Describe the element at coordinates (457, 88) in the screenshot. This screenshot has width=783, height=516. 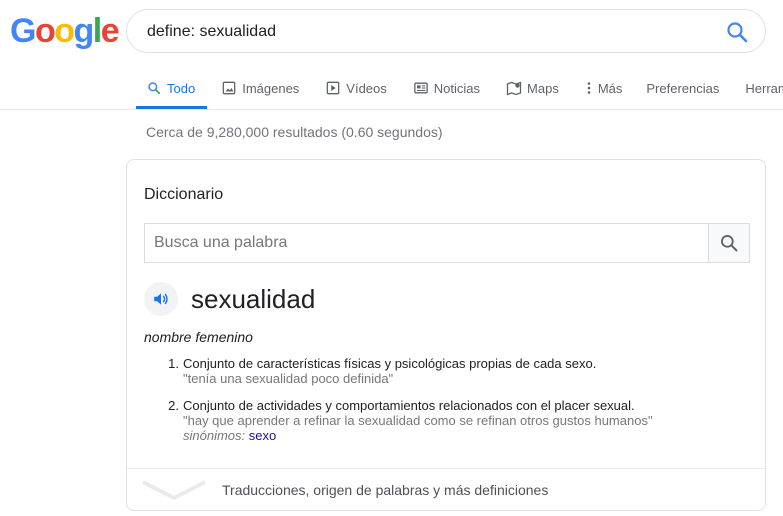
I see `tab-label: Noticias` at that location.